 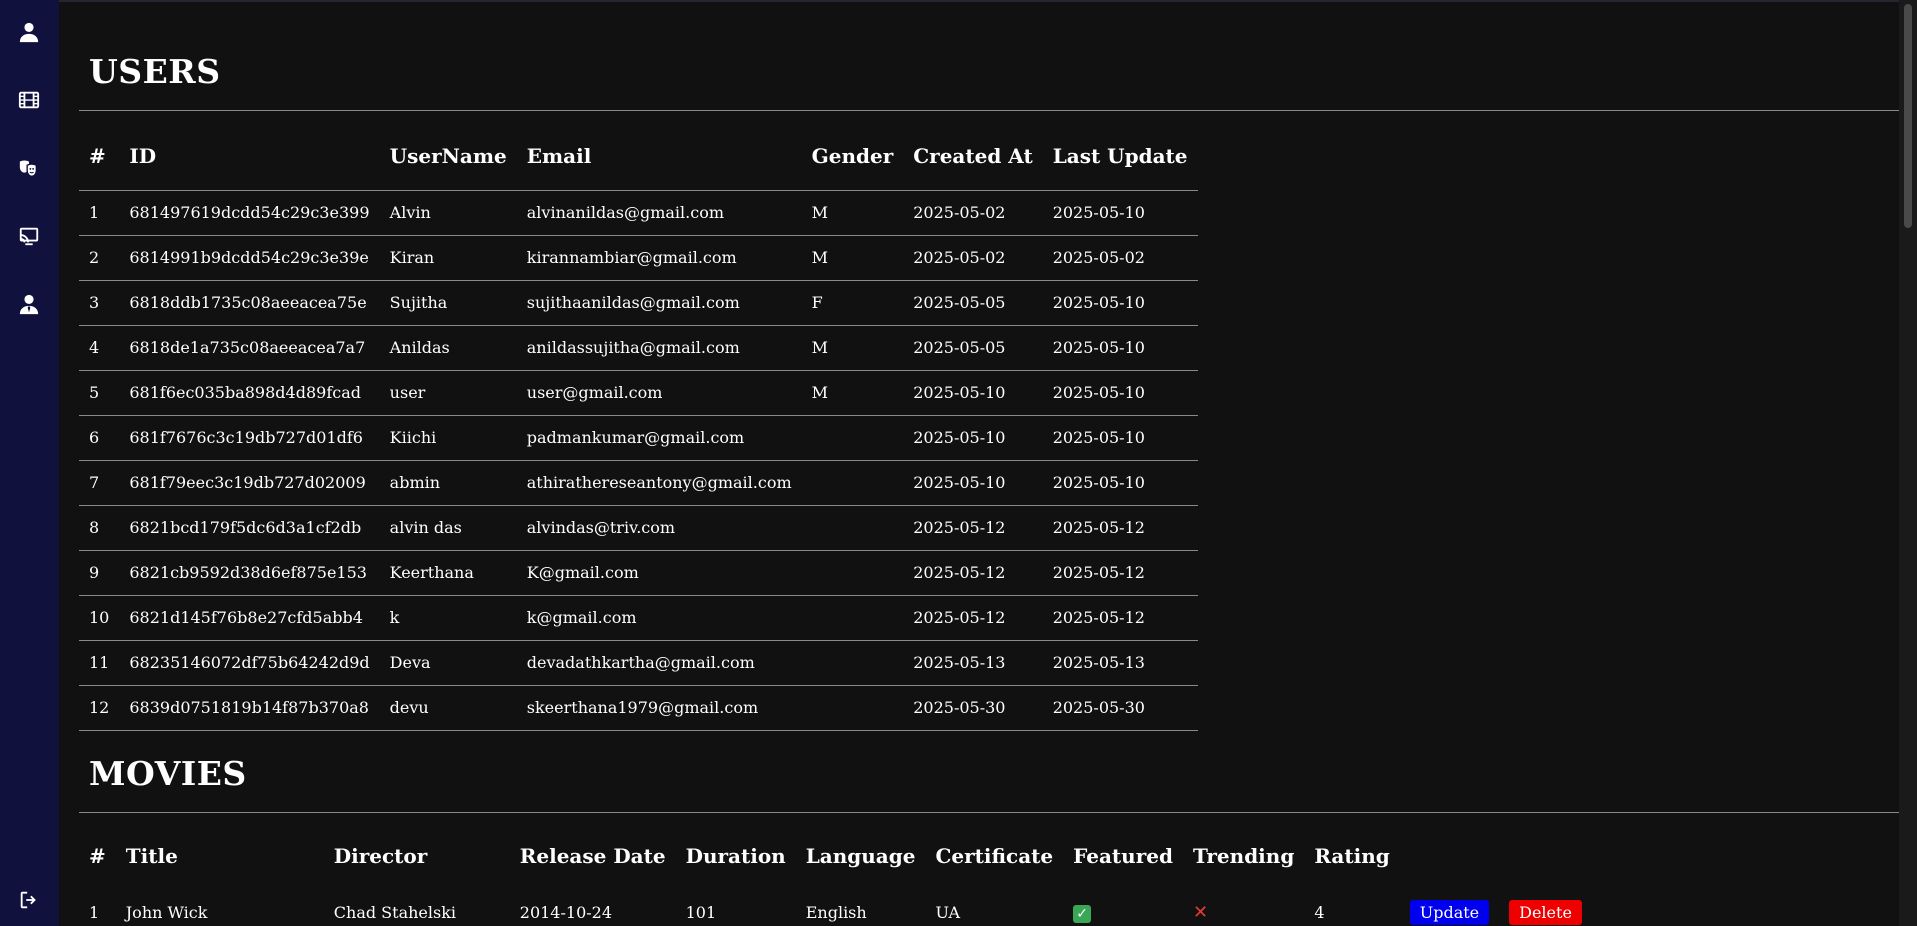 I want to click on user-id: 6839d0751819b14f87b370a8, so click(x=249, y=707).